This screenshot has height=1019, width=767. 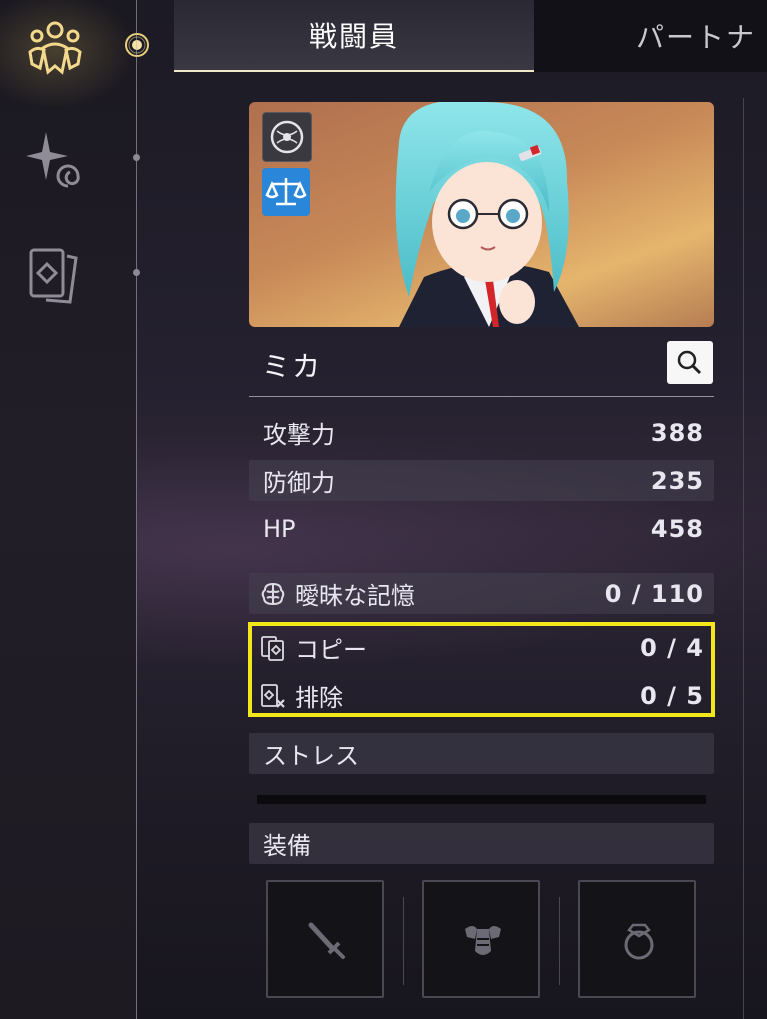 I want to click on tab-partner: パートナ, so click(x=650, y=36).